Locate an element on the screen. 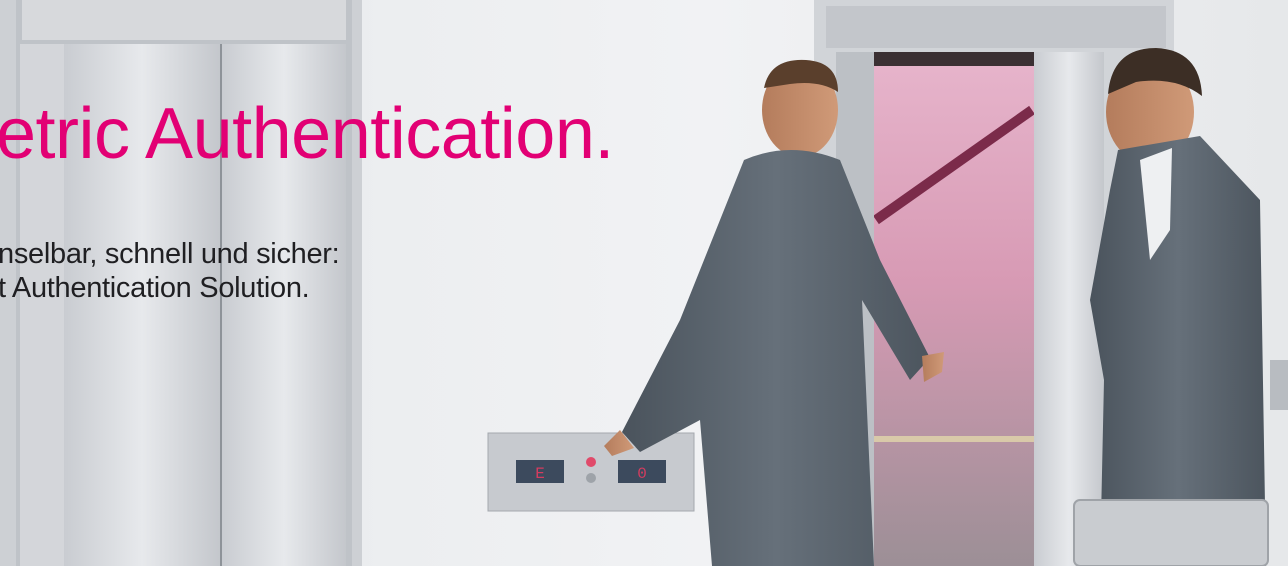 The width and height of the screenshot is (1288, 566). floor-display-left: E is located at coordinates (540, 474).